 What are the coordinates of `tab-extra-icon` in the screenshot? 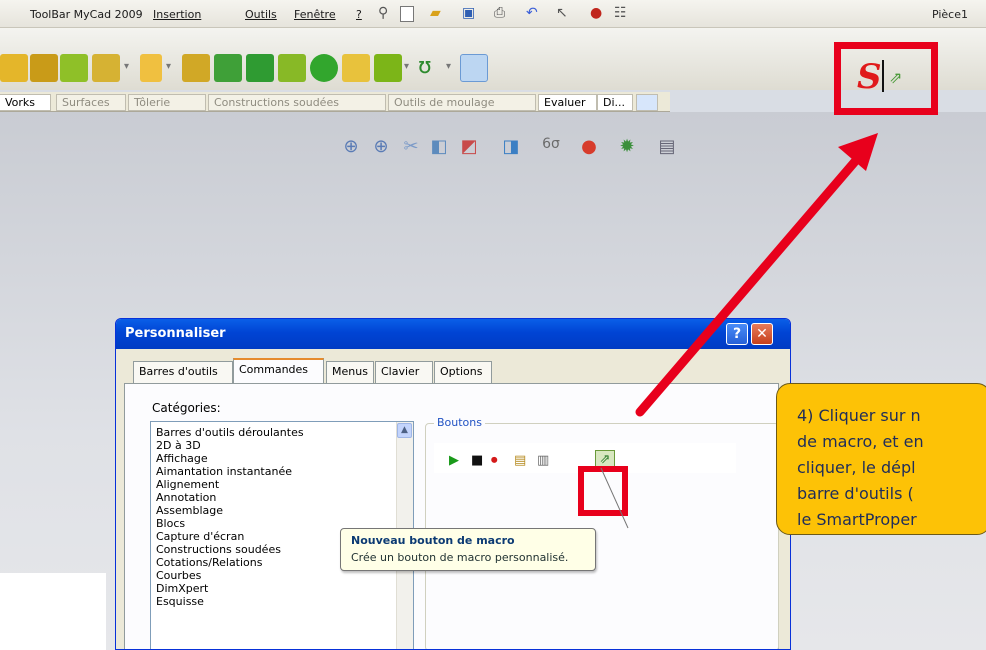 It's located at (647, 102).